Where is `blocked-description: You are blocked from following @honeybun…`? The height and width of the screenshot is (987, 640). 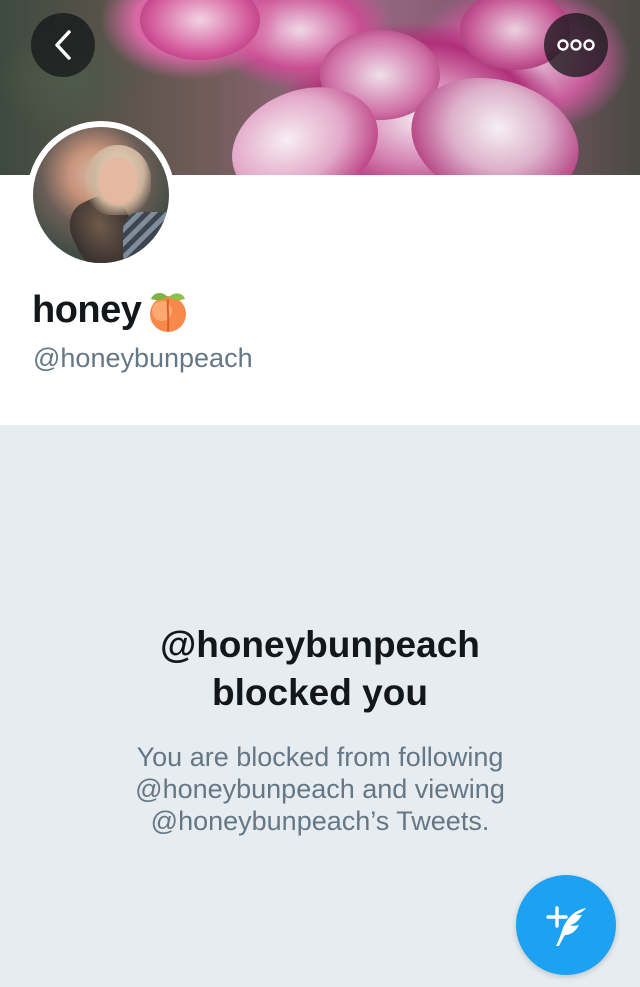 blocked-description: You are blocked from following @honeybun… is located at coordinates (320, 789).